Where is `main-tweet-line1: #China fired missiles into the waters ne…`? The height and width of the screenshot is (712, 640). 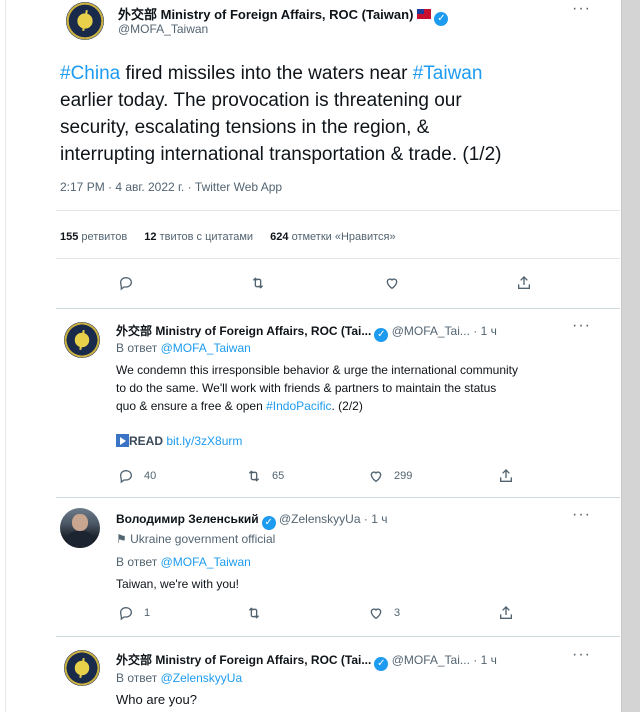 main-tweet-line1: #China fired missiles into the waters ne… is located at coordinates (271, 73).